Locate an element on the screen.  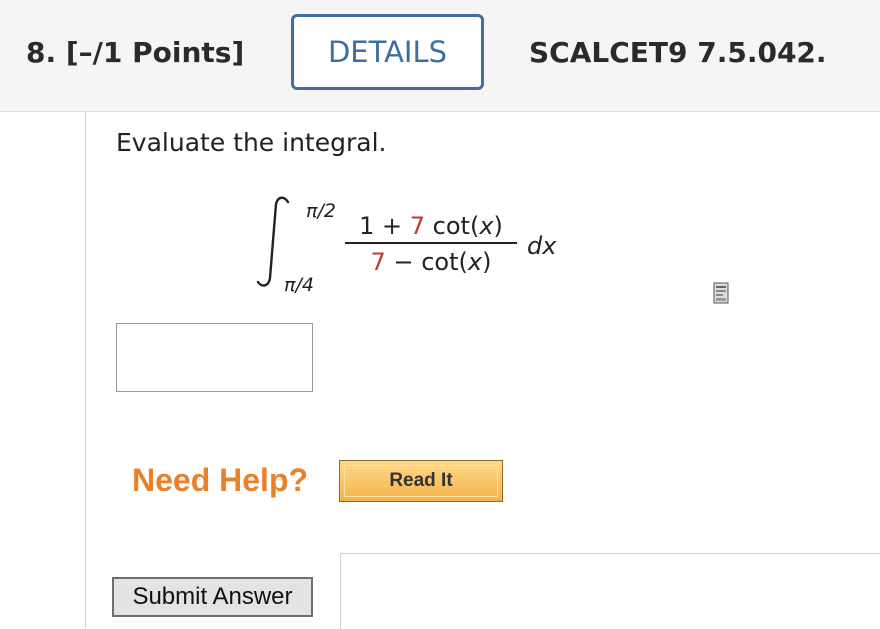
fraction-denominator: 7 − cot(x) is located at coordinates (431, 262).